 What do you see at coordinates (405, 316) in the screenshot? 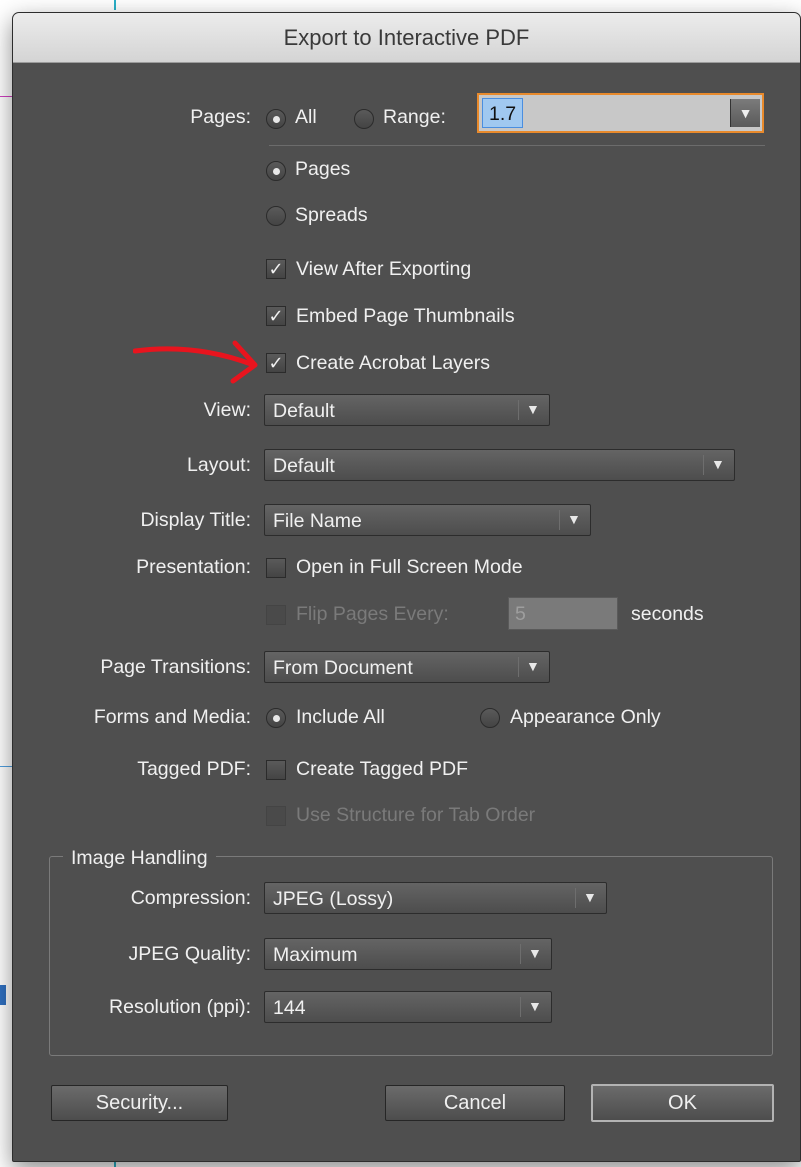
I see `embed-thumbnails-label: Embed Page Thumbnails` at bounding box center [405, 316].